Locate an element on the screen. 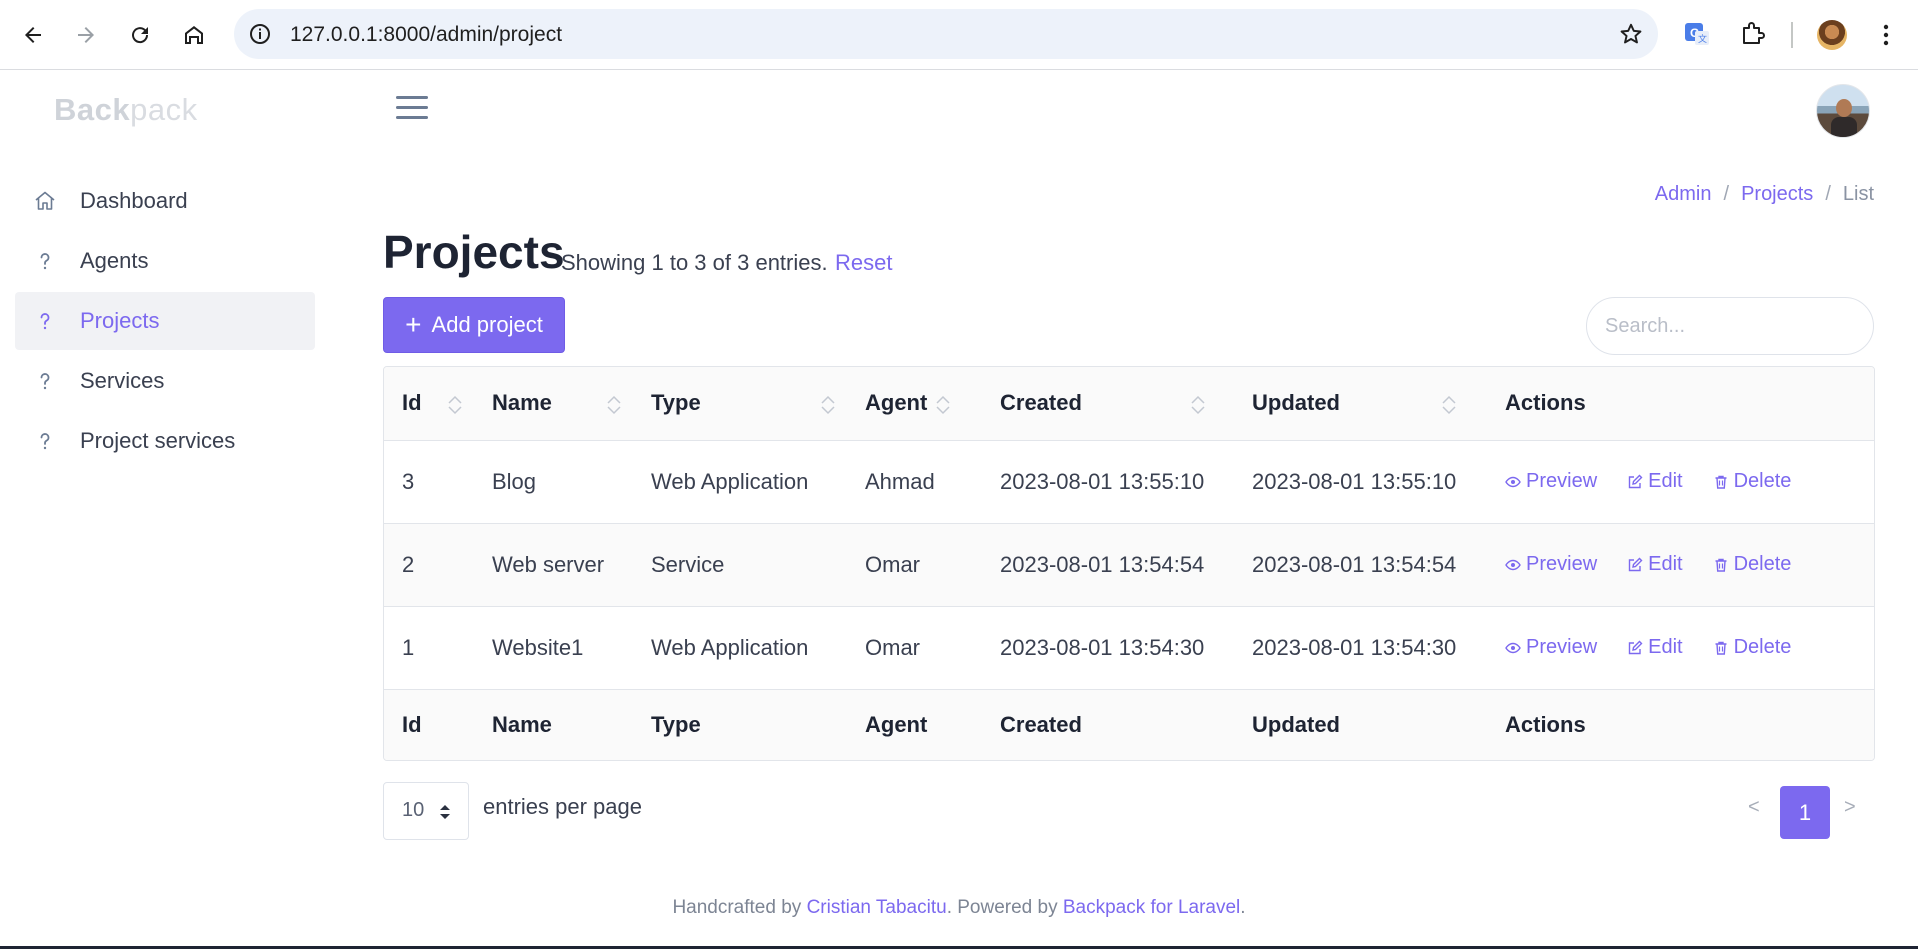 This screenshot has height=949, width=1918. site-info-icon is located at coordinates (260, 34).